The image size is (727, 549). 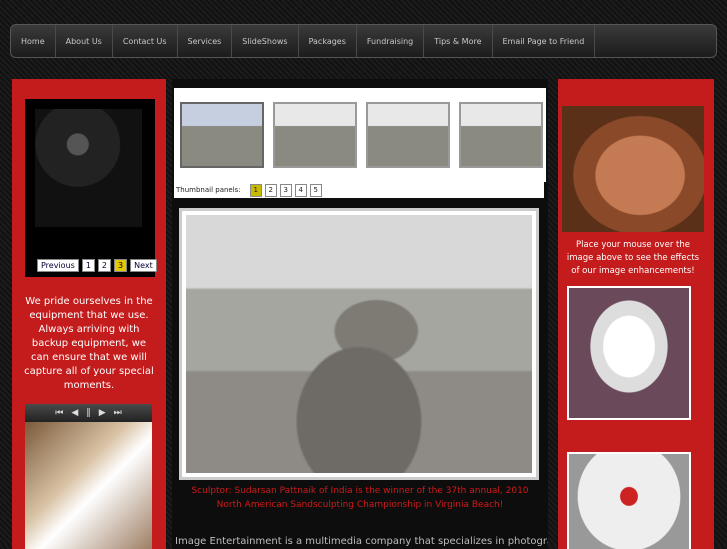 What do you see at coordinates (118, 413) in the screenshot?
I see `next-track-icon: ⏭` at bounding box center [118, 413].